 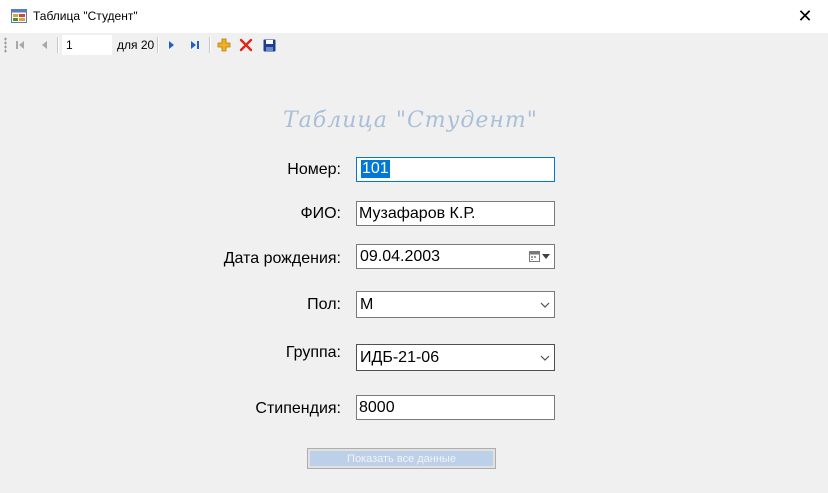 What do you see at coordinates (400, 256) in the screenshot?
I see `birth-date-value: 09.04.2003` at bounding box center [400, 256].